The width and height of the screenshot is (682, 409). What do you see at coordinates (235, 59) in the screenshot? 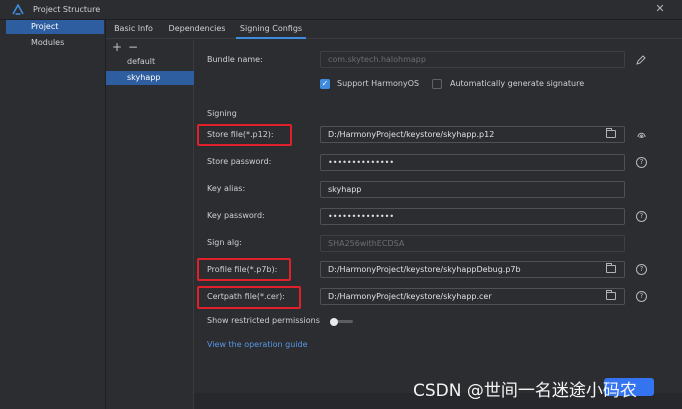
I see `bundle-name-label: Bundle name:` at bounding box center [235, 59].